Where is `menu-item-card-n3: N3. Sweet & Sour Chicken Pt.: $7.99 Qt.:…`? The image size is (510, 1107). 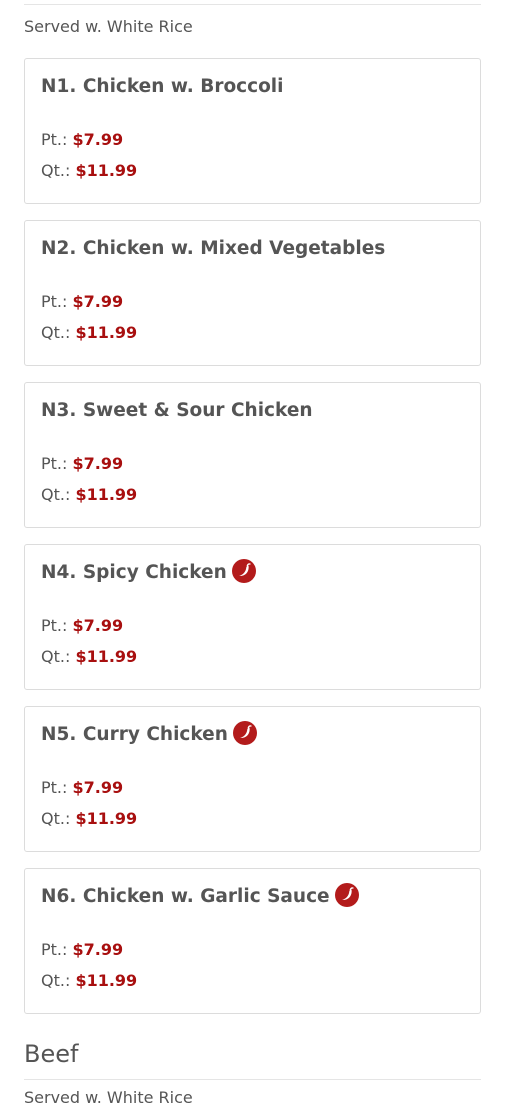 menu-item-card-n3: N3. Sweet & Sour Chicken Pt.: $7.99 Qt.:… is located at coordinates (252, 455).